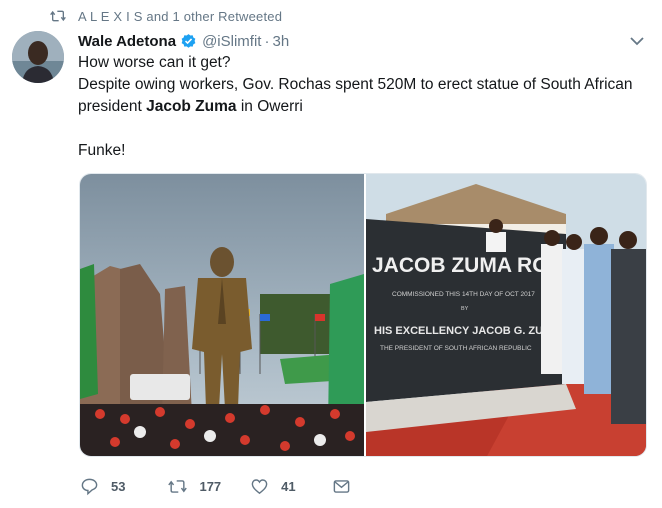 Image resolution: width=662 pixels, height=508 pixels. I want to click on direct-message-button, so click(341, 486).